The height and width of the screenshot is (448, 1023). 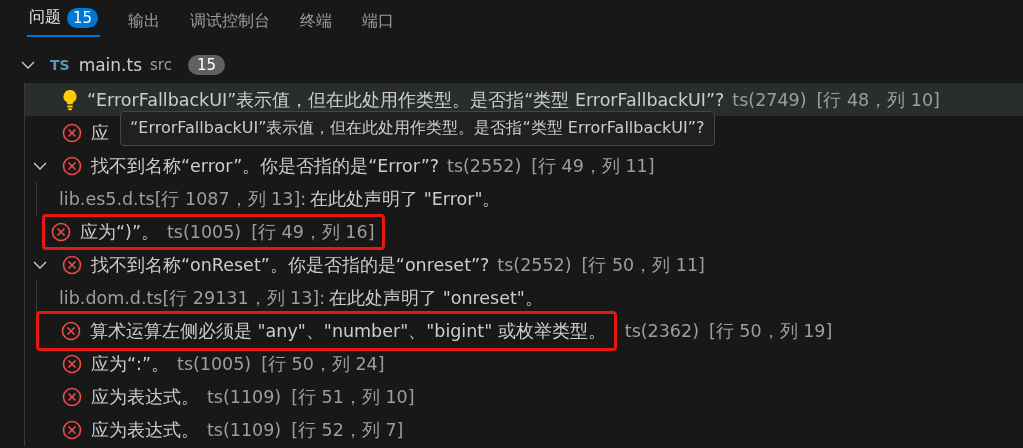 What do you see at coordinates (110, 65) in the screenshot?
I see `file-name: main.ts` at bounding box center [110, 65].